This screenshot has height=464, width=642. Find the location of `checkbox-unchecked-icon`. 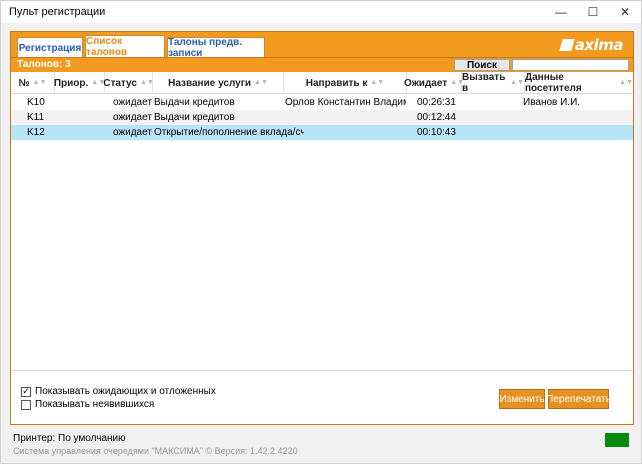

checkbox-unchecked-icon is located at coordinates (26, 404).